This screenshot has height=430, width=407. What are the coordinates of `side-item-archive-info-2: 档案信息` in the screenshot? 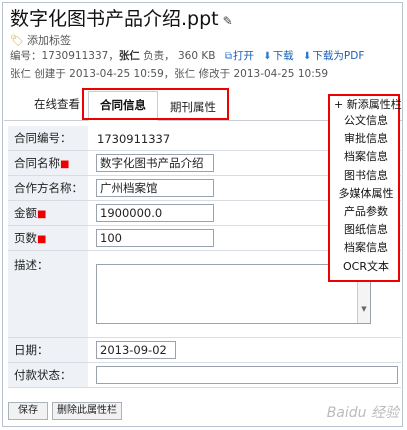 It's located at (366, 248).